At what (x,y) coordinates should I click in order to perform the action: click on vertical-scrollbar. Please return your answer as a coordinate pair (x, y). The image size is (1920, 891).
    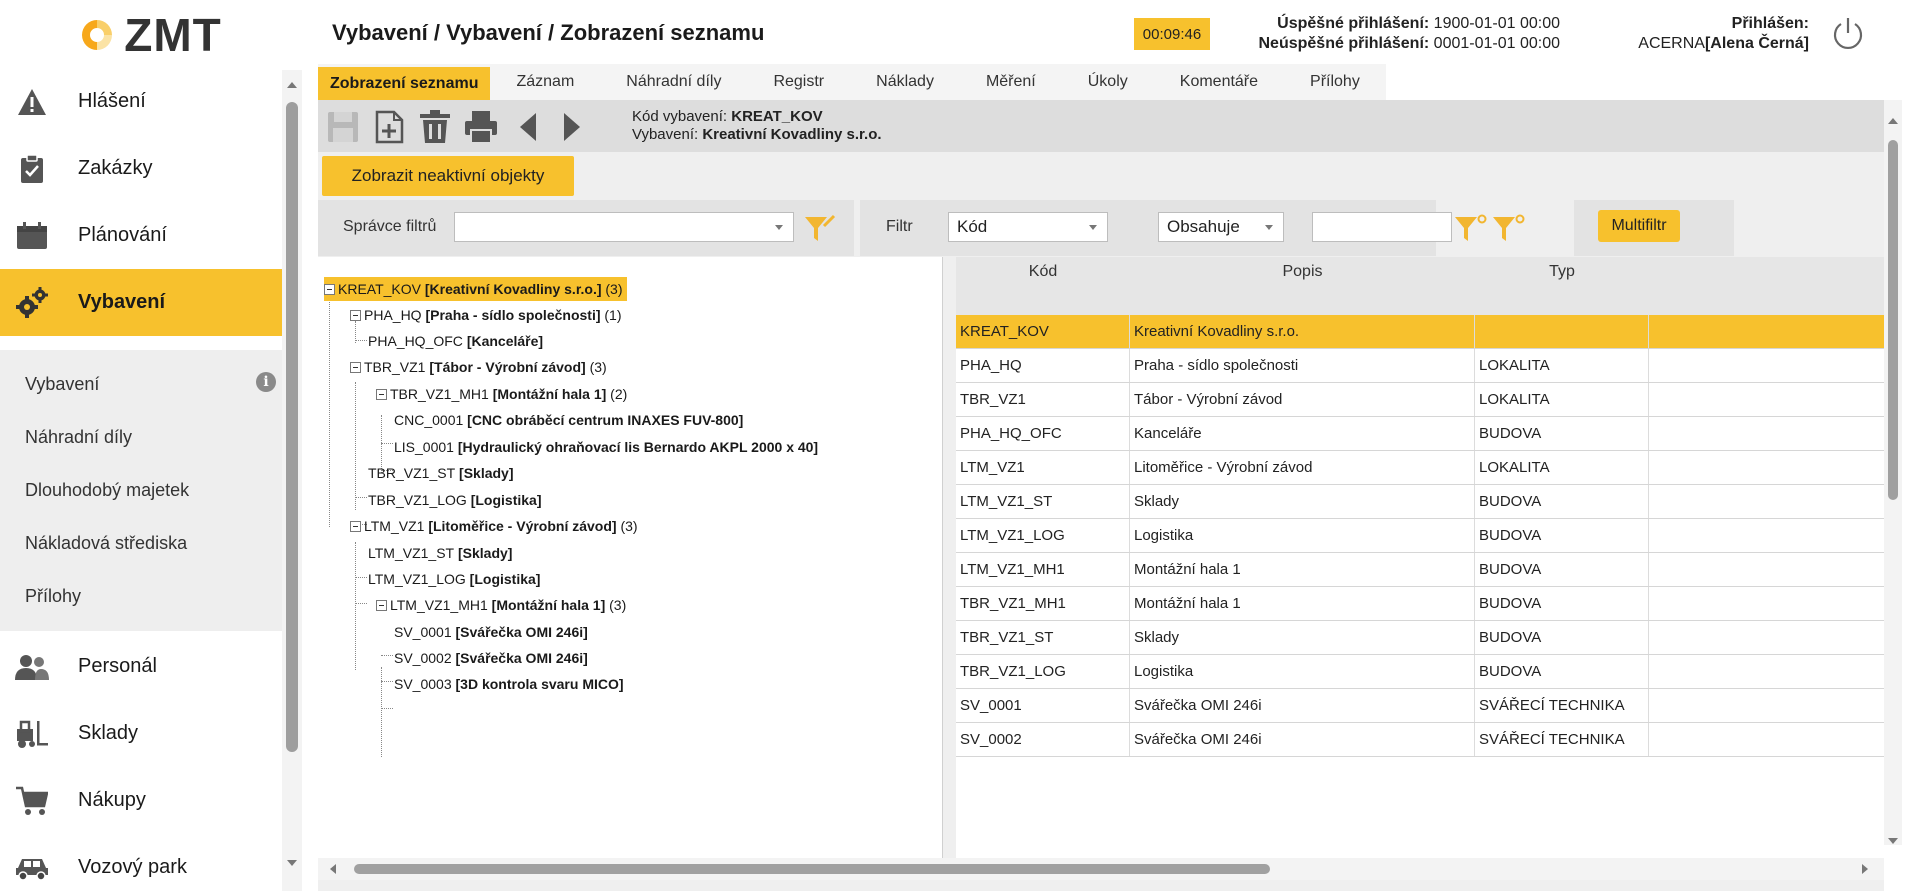
    Looking at the image, I should click on (1893, 472).